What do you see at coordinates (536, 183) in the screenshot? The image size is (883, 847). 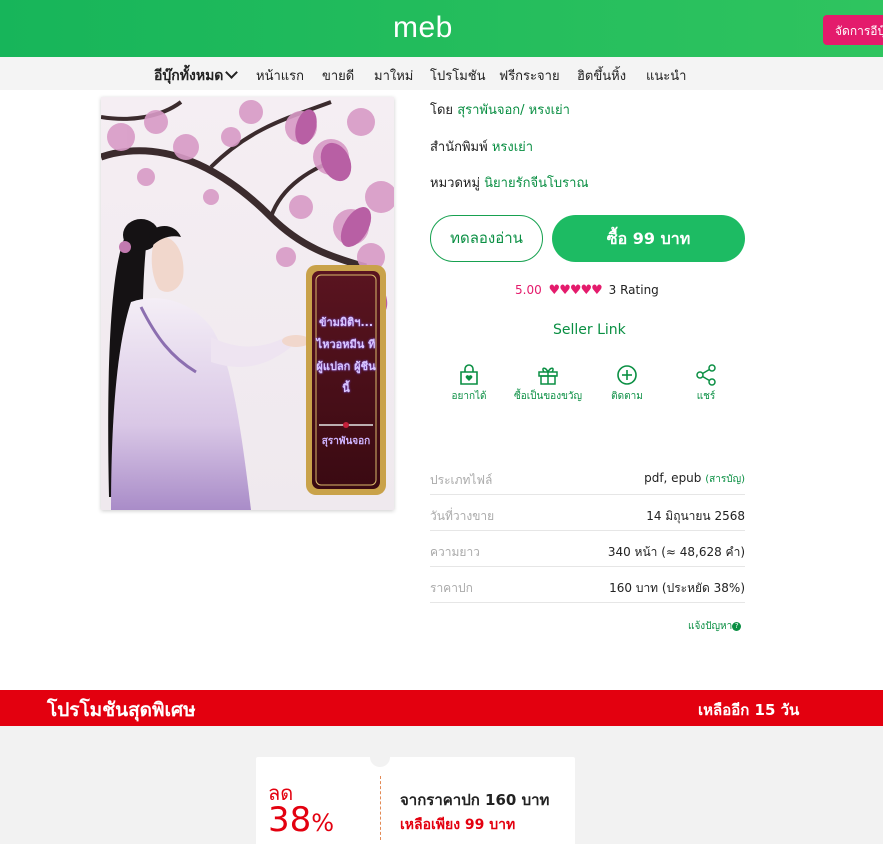 I see `category-link: นิยายรักจีนโบราณ` at bounding box center [536, 183].